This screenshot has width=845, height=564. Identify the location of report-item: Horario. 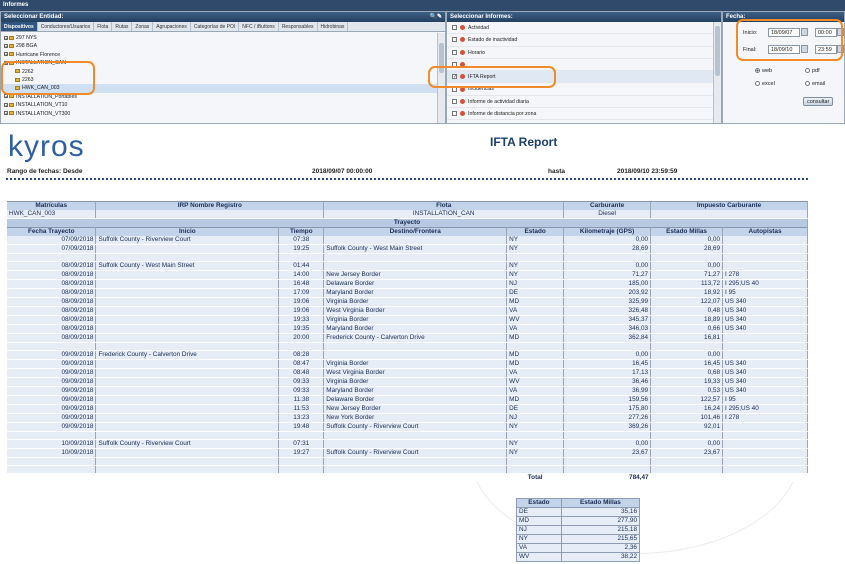
(581, 53).